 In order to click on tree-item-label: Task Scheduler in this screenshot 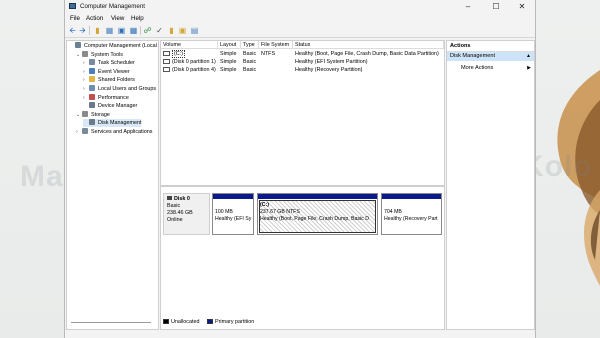, I will do `click(116, 63)`.